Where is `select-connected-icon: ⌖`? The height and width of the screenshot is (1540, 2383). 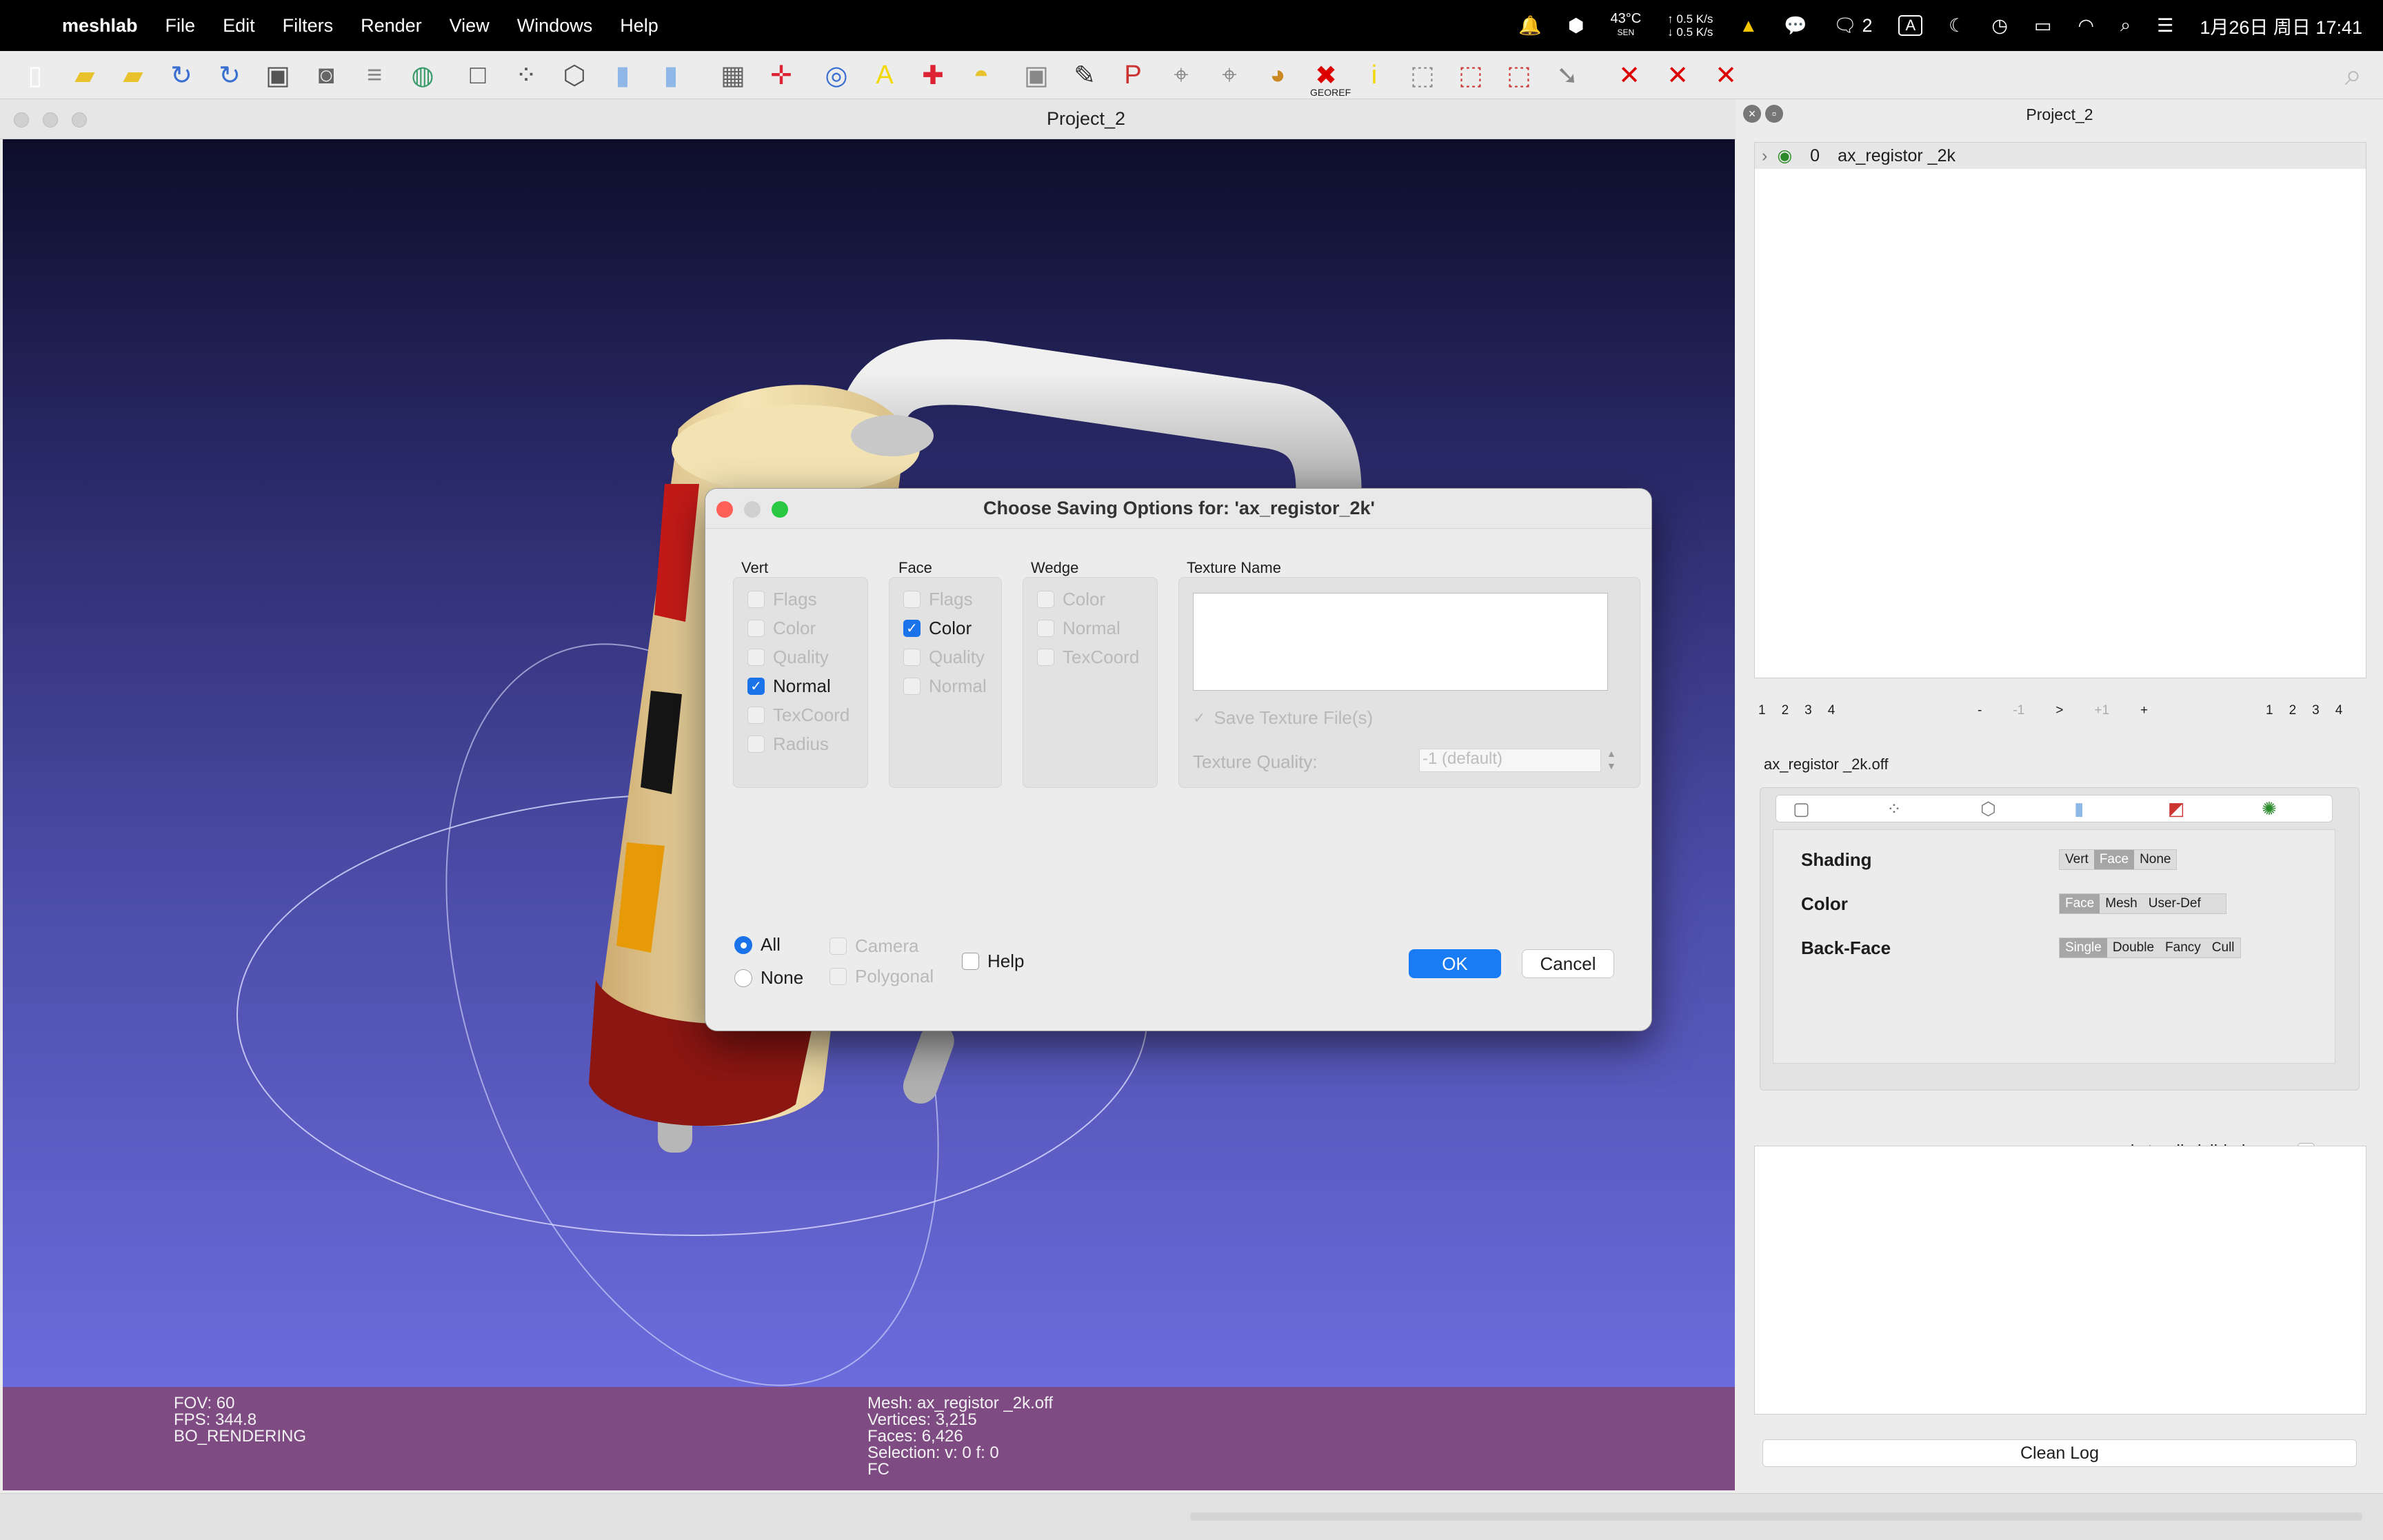 select-connected-icon: ⌖ is located at coordinates (1229, 75).